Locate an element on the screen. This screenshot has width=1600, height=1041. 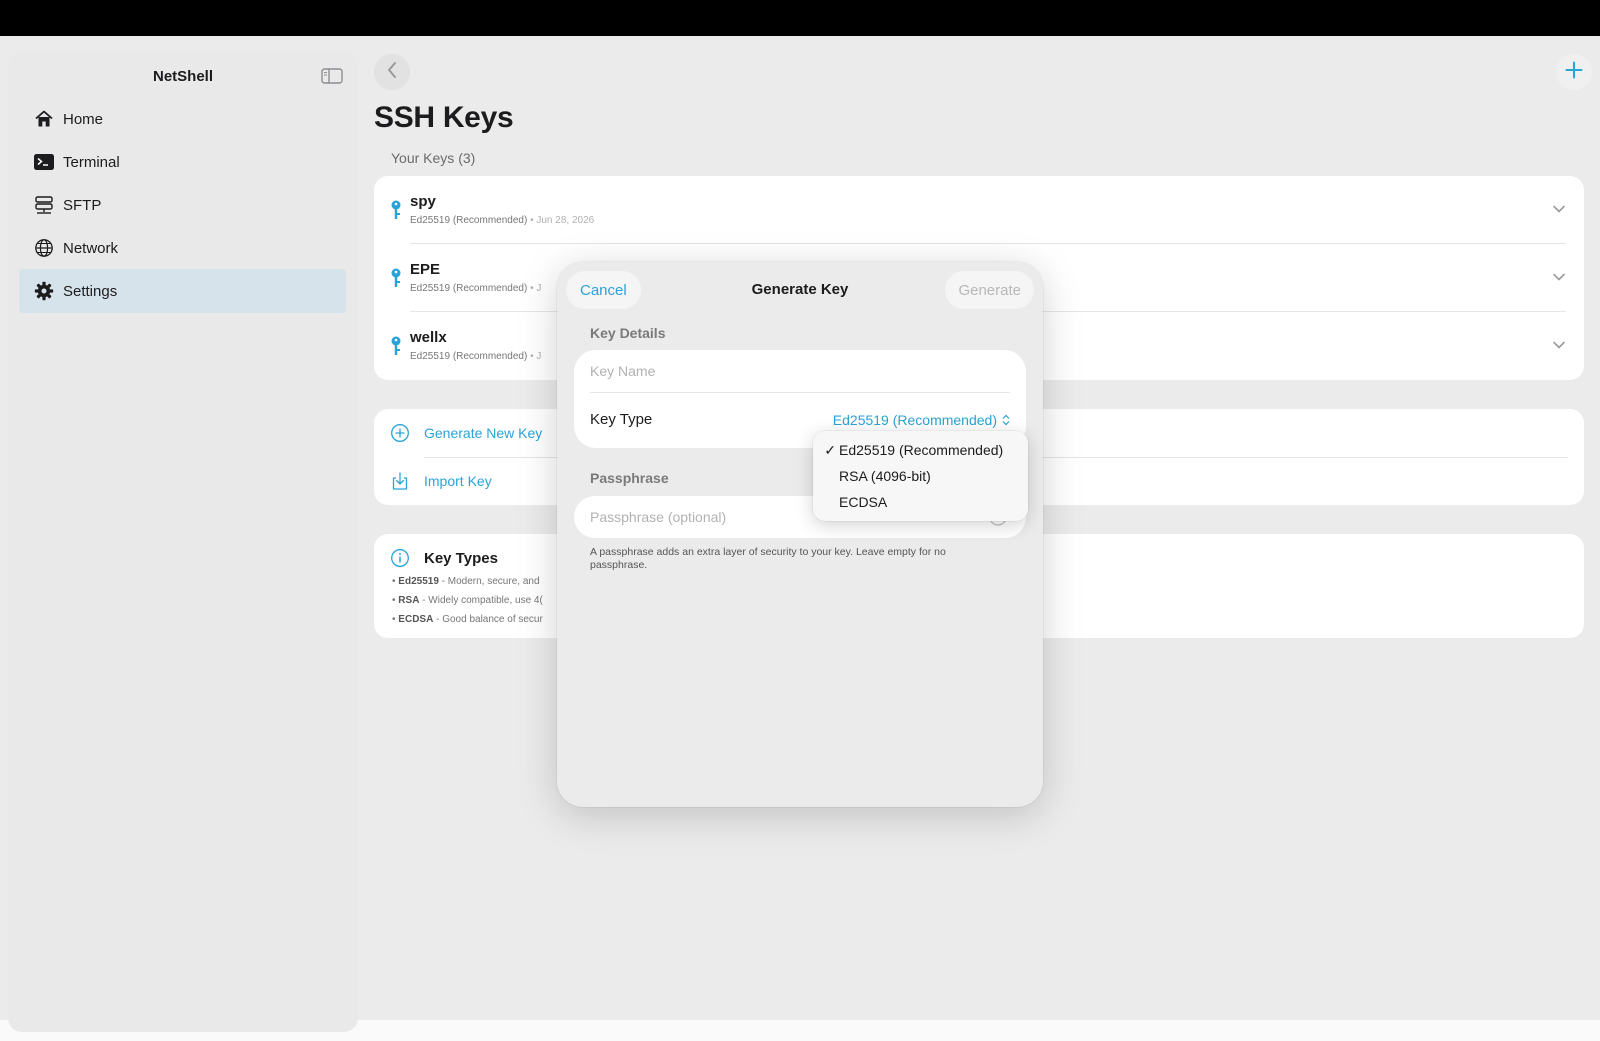
server-icon is located at coordinates (44, 205).